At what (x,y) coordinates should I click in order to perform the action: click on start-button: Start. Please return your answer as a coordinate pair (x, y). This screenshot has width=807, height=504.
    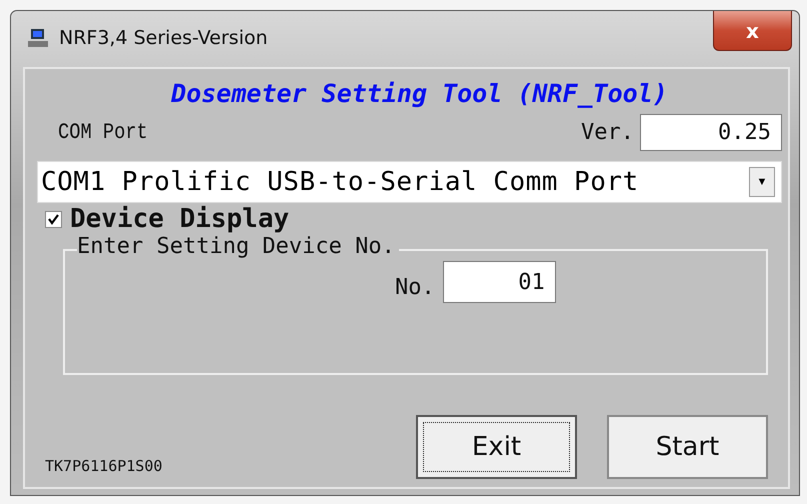
    Looking at the image, I should click on (687, 447).